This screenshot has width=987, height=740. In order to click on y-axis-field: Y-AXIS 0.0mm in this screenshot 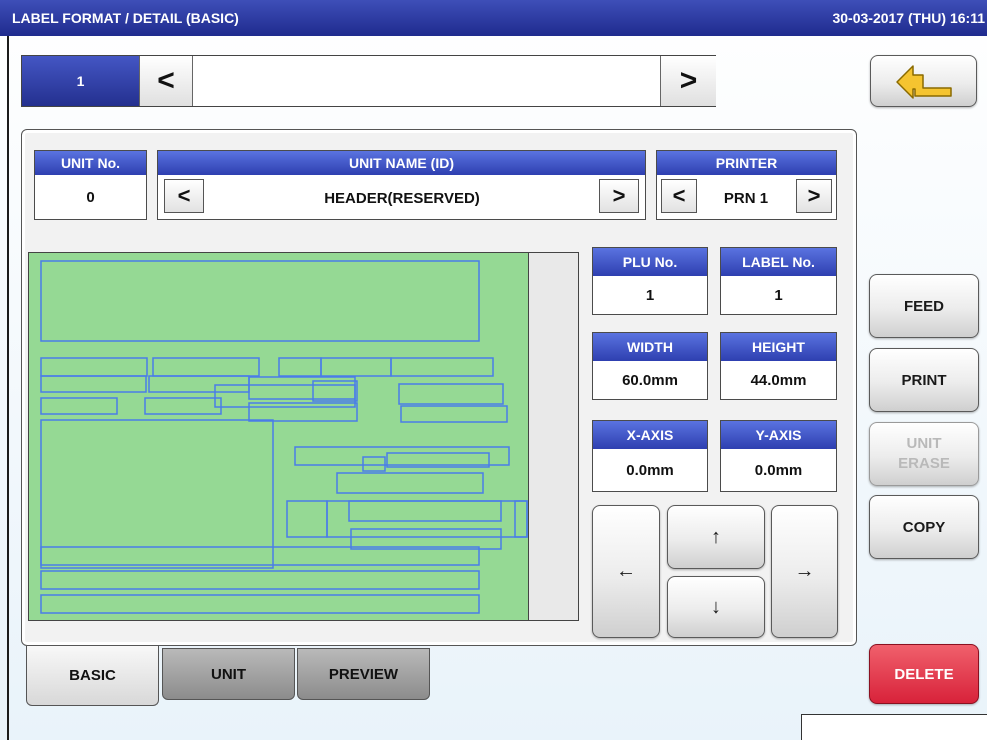, I will do `click(778, 456)`.